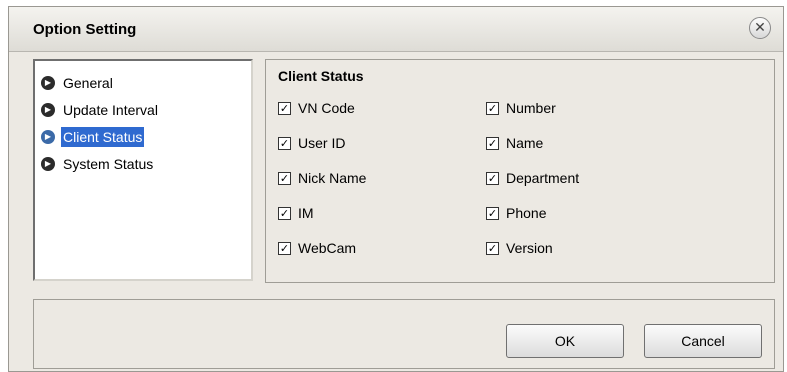 The width and height of the screenshot is (787, 372). I want to click on checkbox-name: ✓ Name, so click(514, 143).